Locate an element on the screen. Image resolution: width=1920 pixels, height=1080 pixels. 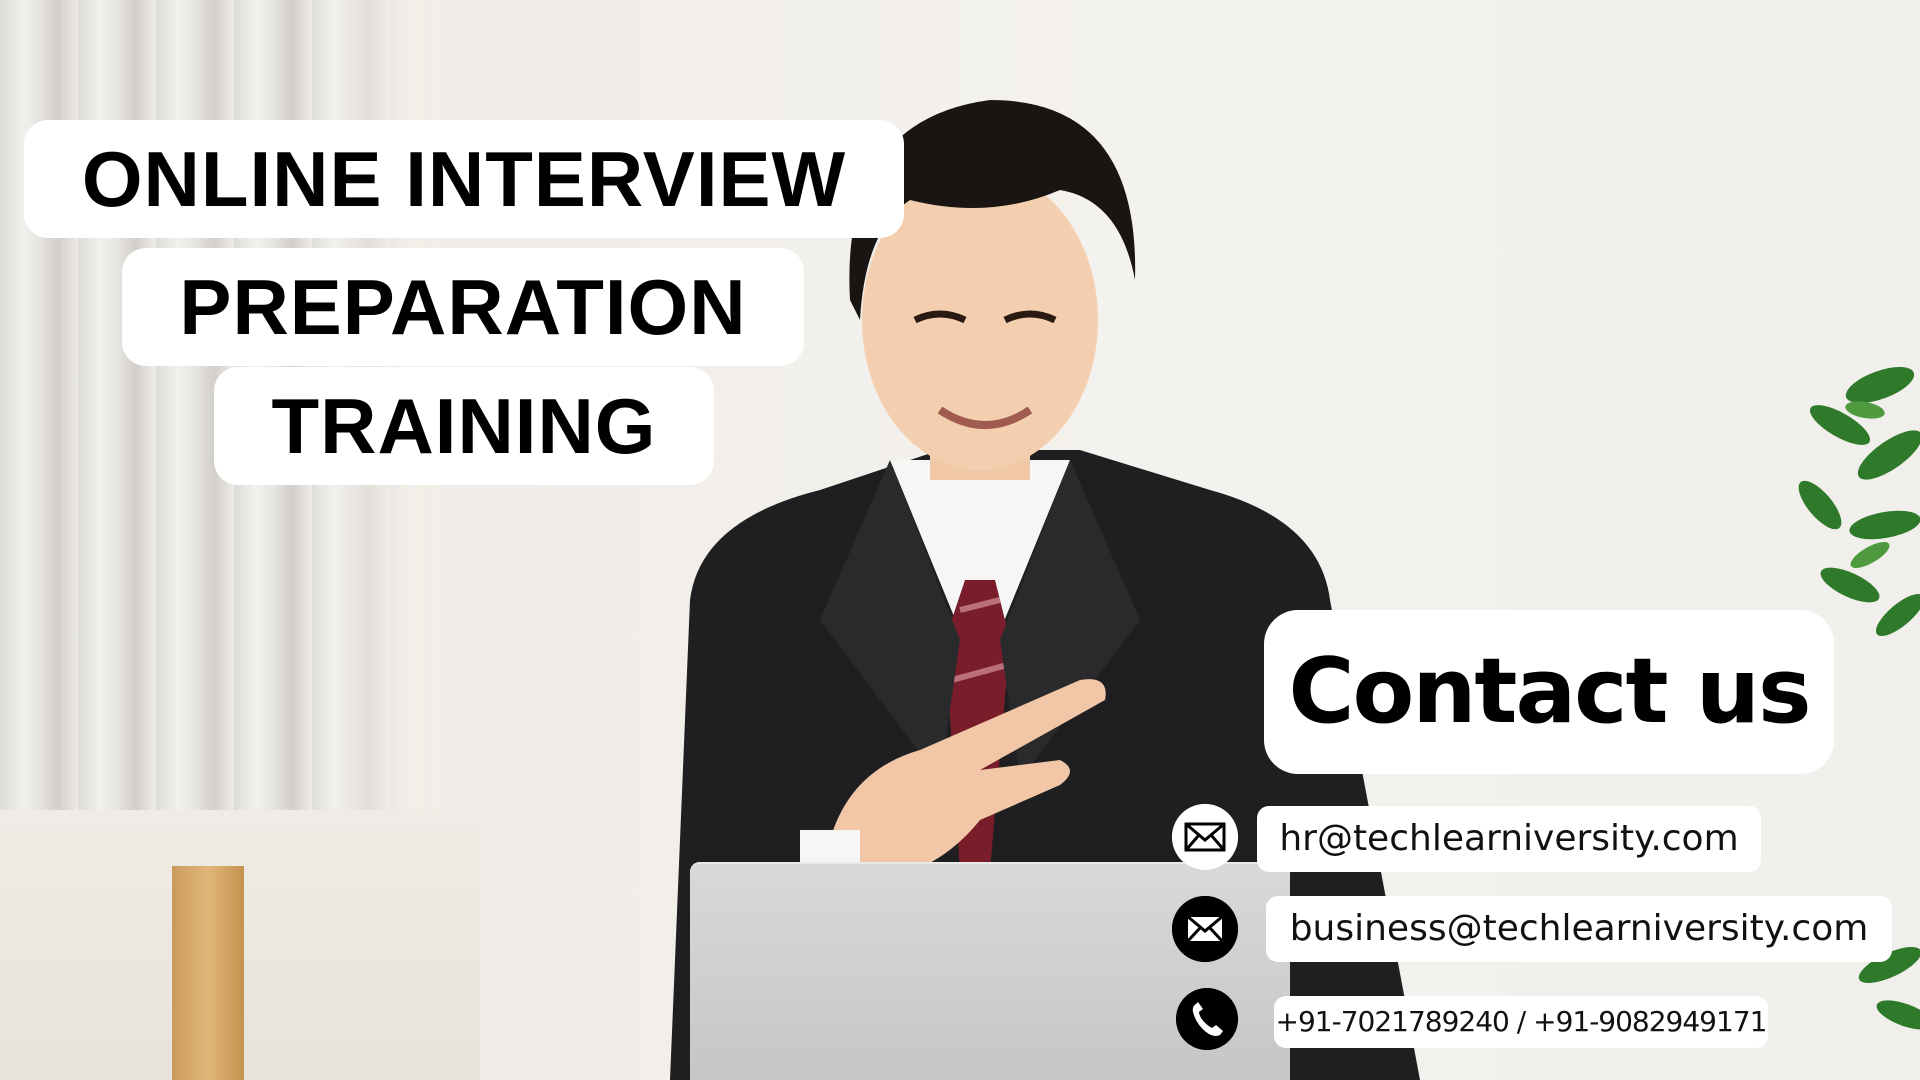
title-line-1: ONLINE INTERVIEW is located at coordinates (464, 179).